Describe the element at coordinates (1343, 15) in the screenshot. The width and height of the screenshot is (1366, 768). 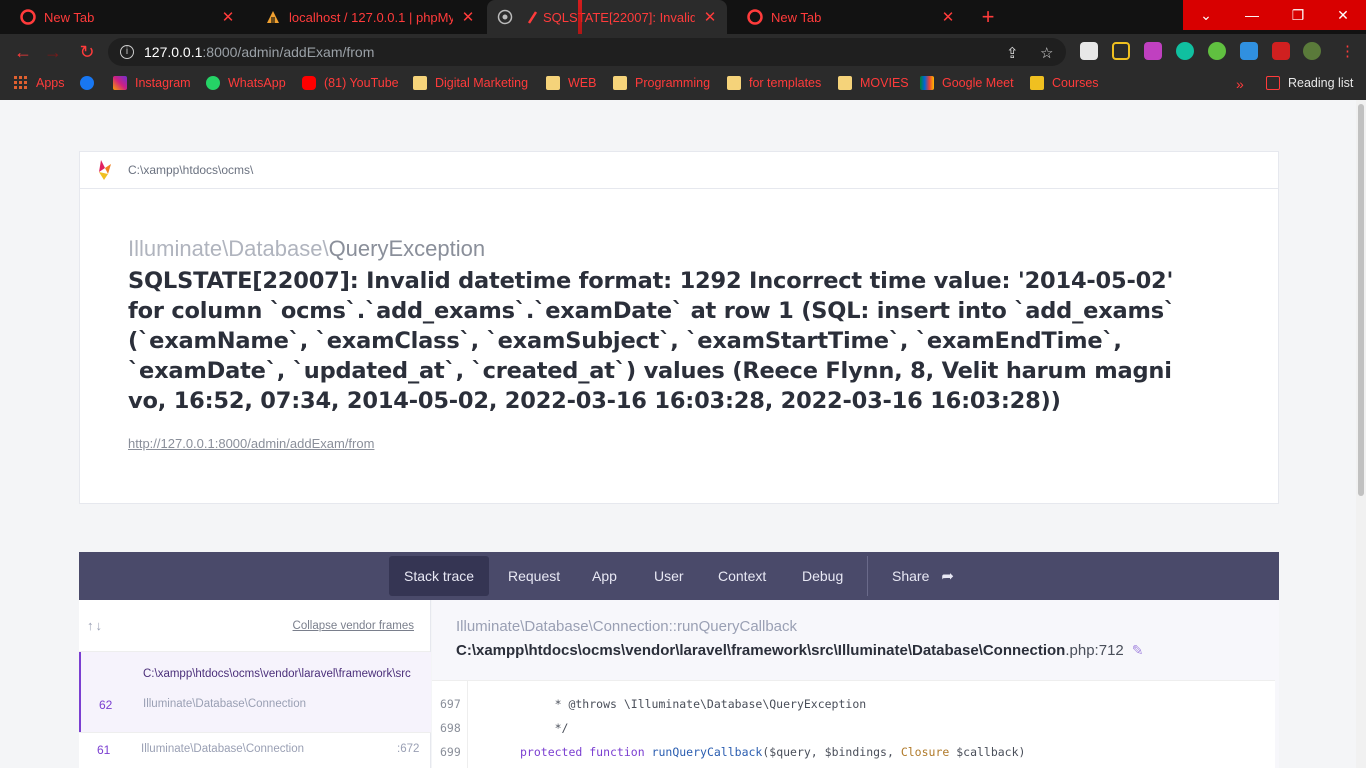
I see `window-close-button: ✕` at that location.